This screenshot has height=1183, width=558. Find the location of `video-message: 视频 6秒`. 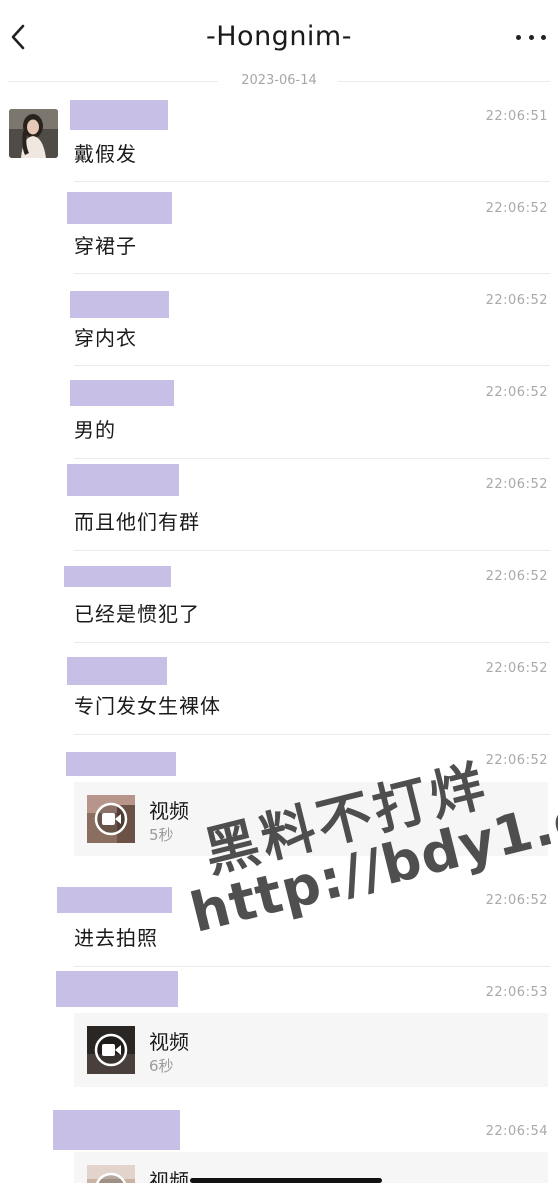

video-message: 视频 6秒 is located at coordinates (311, 1050).